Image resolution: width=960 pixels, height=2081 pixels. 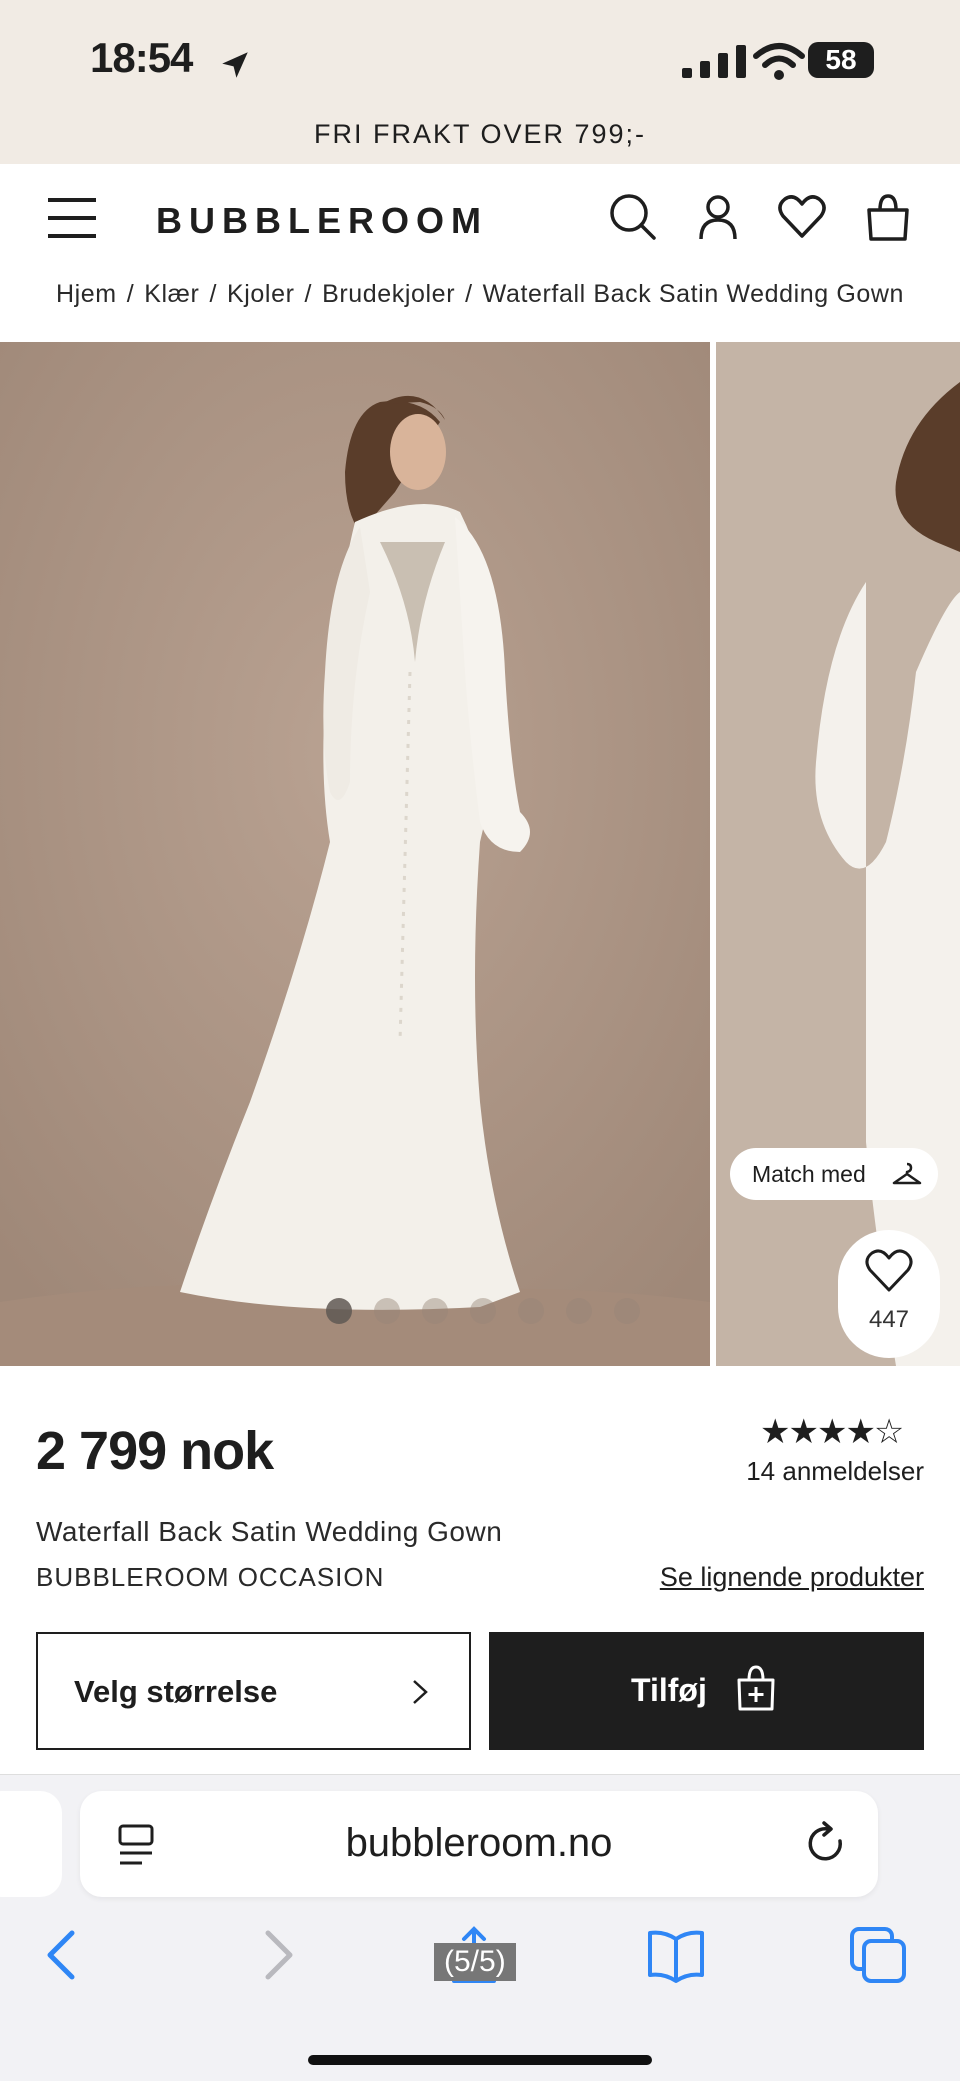 I want to click on breadcrumb-current: Waterfall Back Satin Wedding Gown, so click(x=693, y=294).